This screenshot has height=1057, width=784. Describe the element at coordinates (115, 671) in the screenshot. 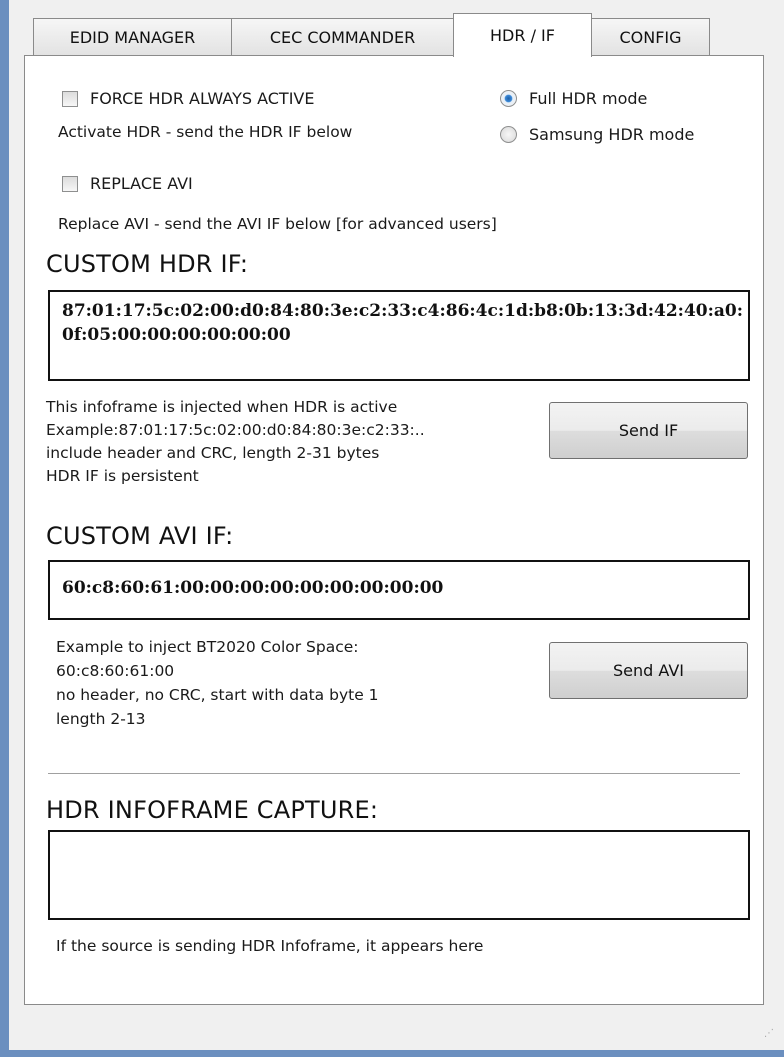

I see `custom-avi-info-line2: 60:c8:60:61:00` at that location.